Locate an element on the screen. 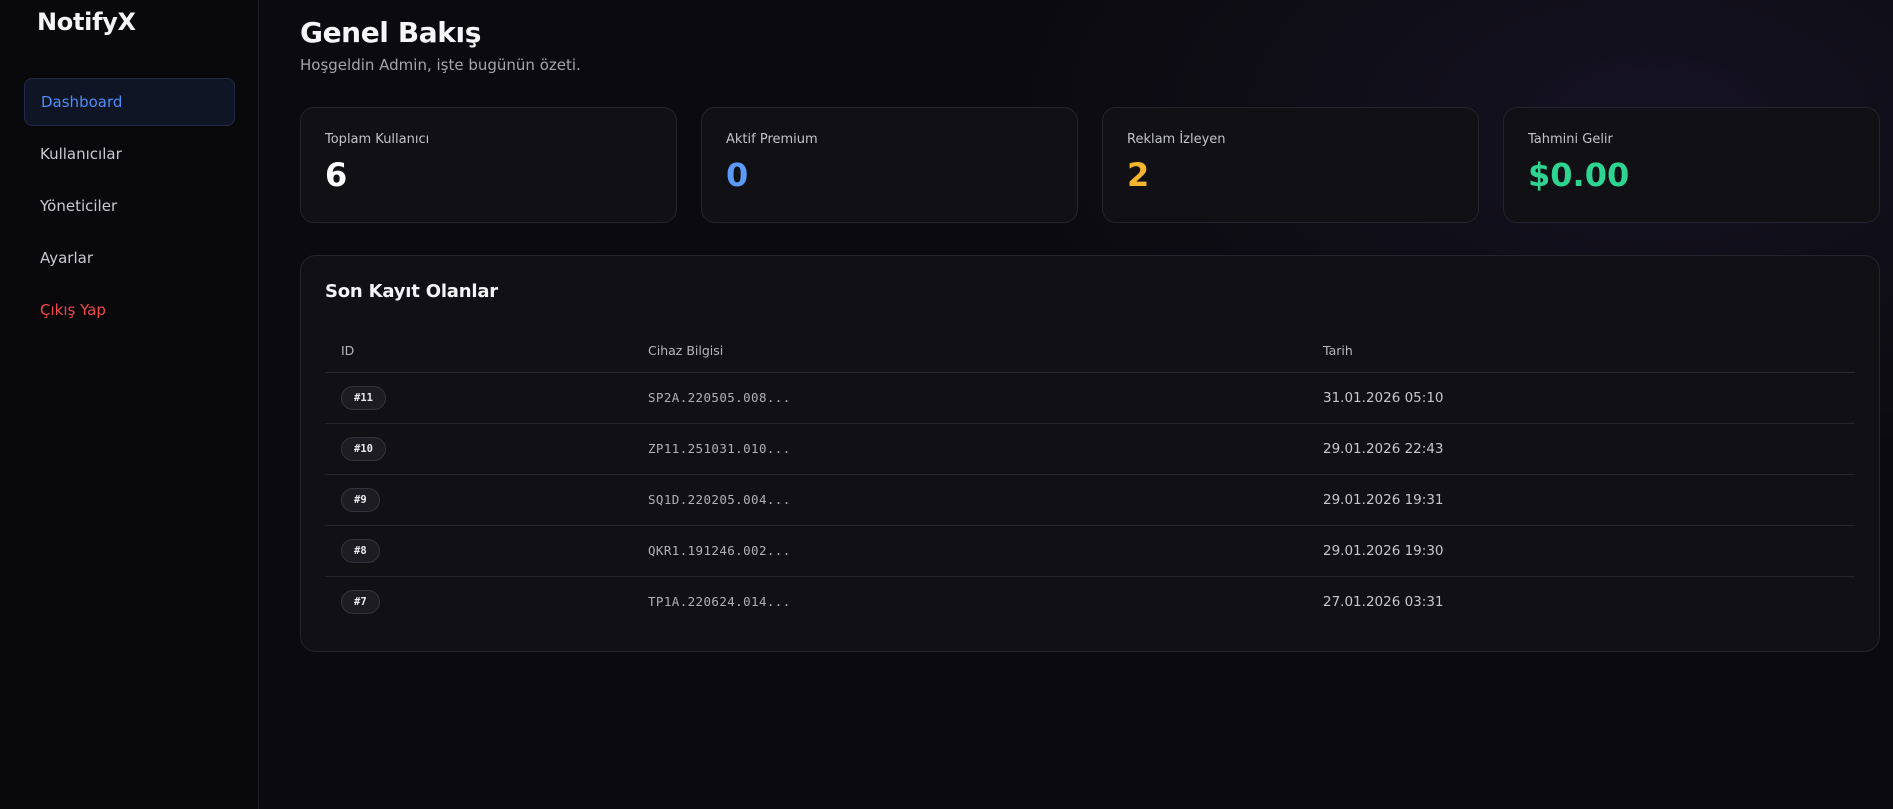 This screenshot has height=809, width=1893. sidebar-item-dashboard: Dashboard is located at coordinates (129, 102).